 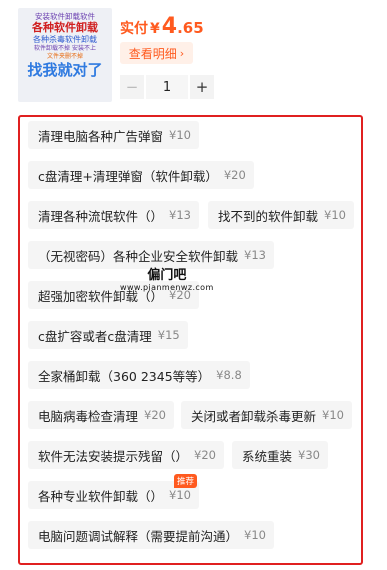 What do you see at coordinates (101, 136) in the screenshot?
I see `option-name: 清理电脑各种广告弹窗` at bounding box center [101, 136].